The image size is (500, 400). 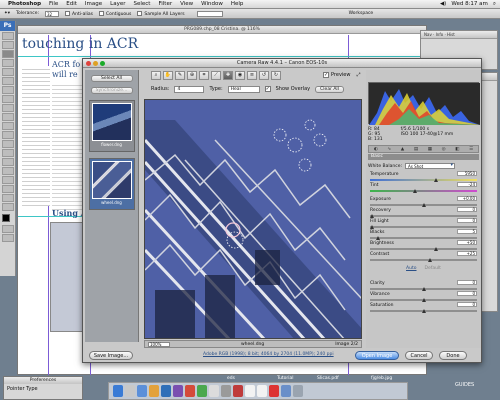 What do you see at coordinates (228, 75) in the screenshot?
I see `retouch-tool-icon: ✚` at bounding box center [228, 75].